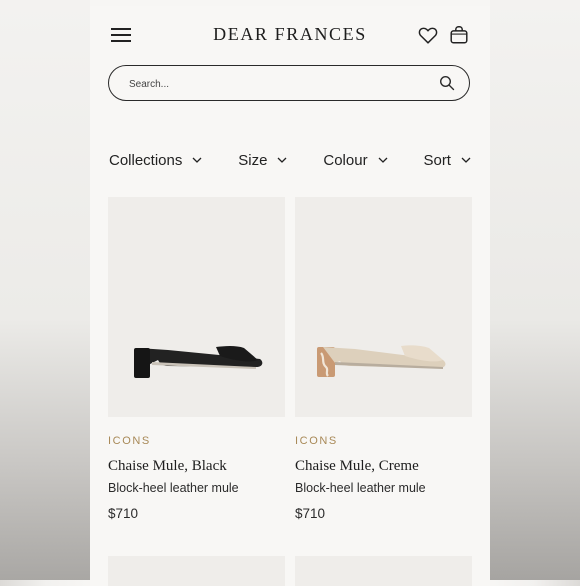 The image size is (580, 586). Describe the element at coordinates (253, 160) in the screenshot. I see `filter-label: Size` at that location.